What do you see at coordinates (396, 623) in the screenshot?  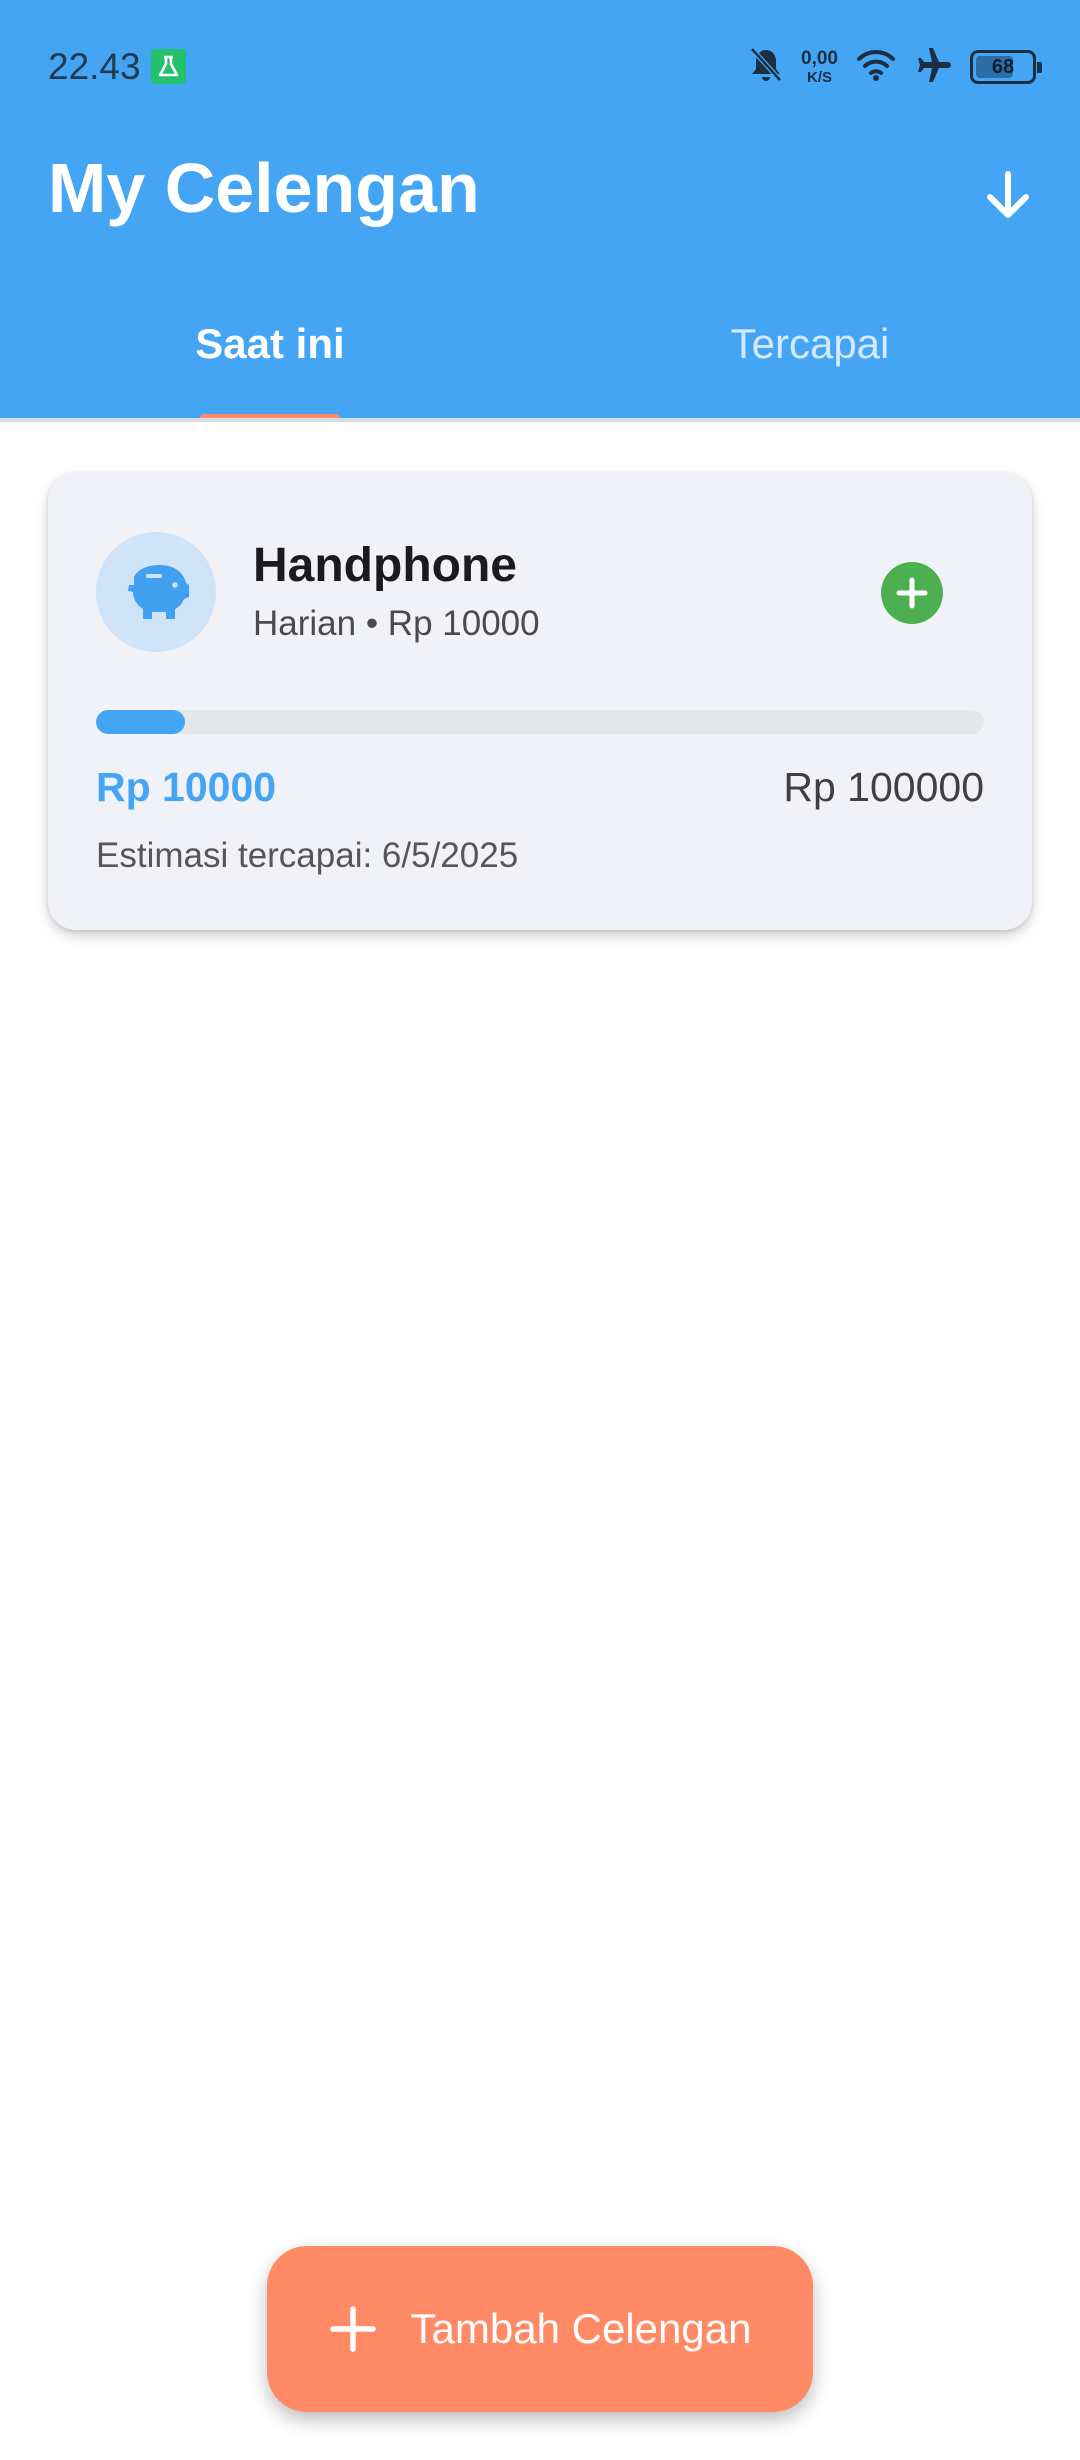 I see `goal-schedule: Harian • Rp 10000` at bounding box center [396, 623].